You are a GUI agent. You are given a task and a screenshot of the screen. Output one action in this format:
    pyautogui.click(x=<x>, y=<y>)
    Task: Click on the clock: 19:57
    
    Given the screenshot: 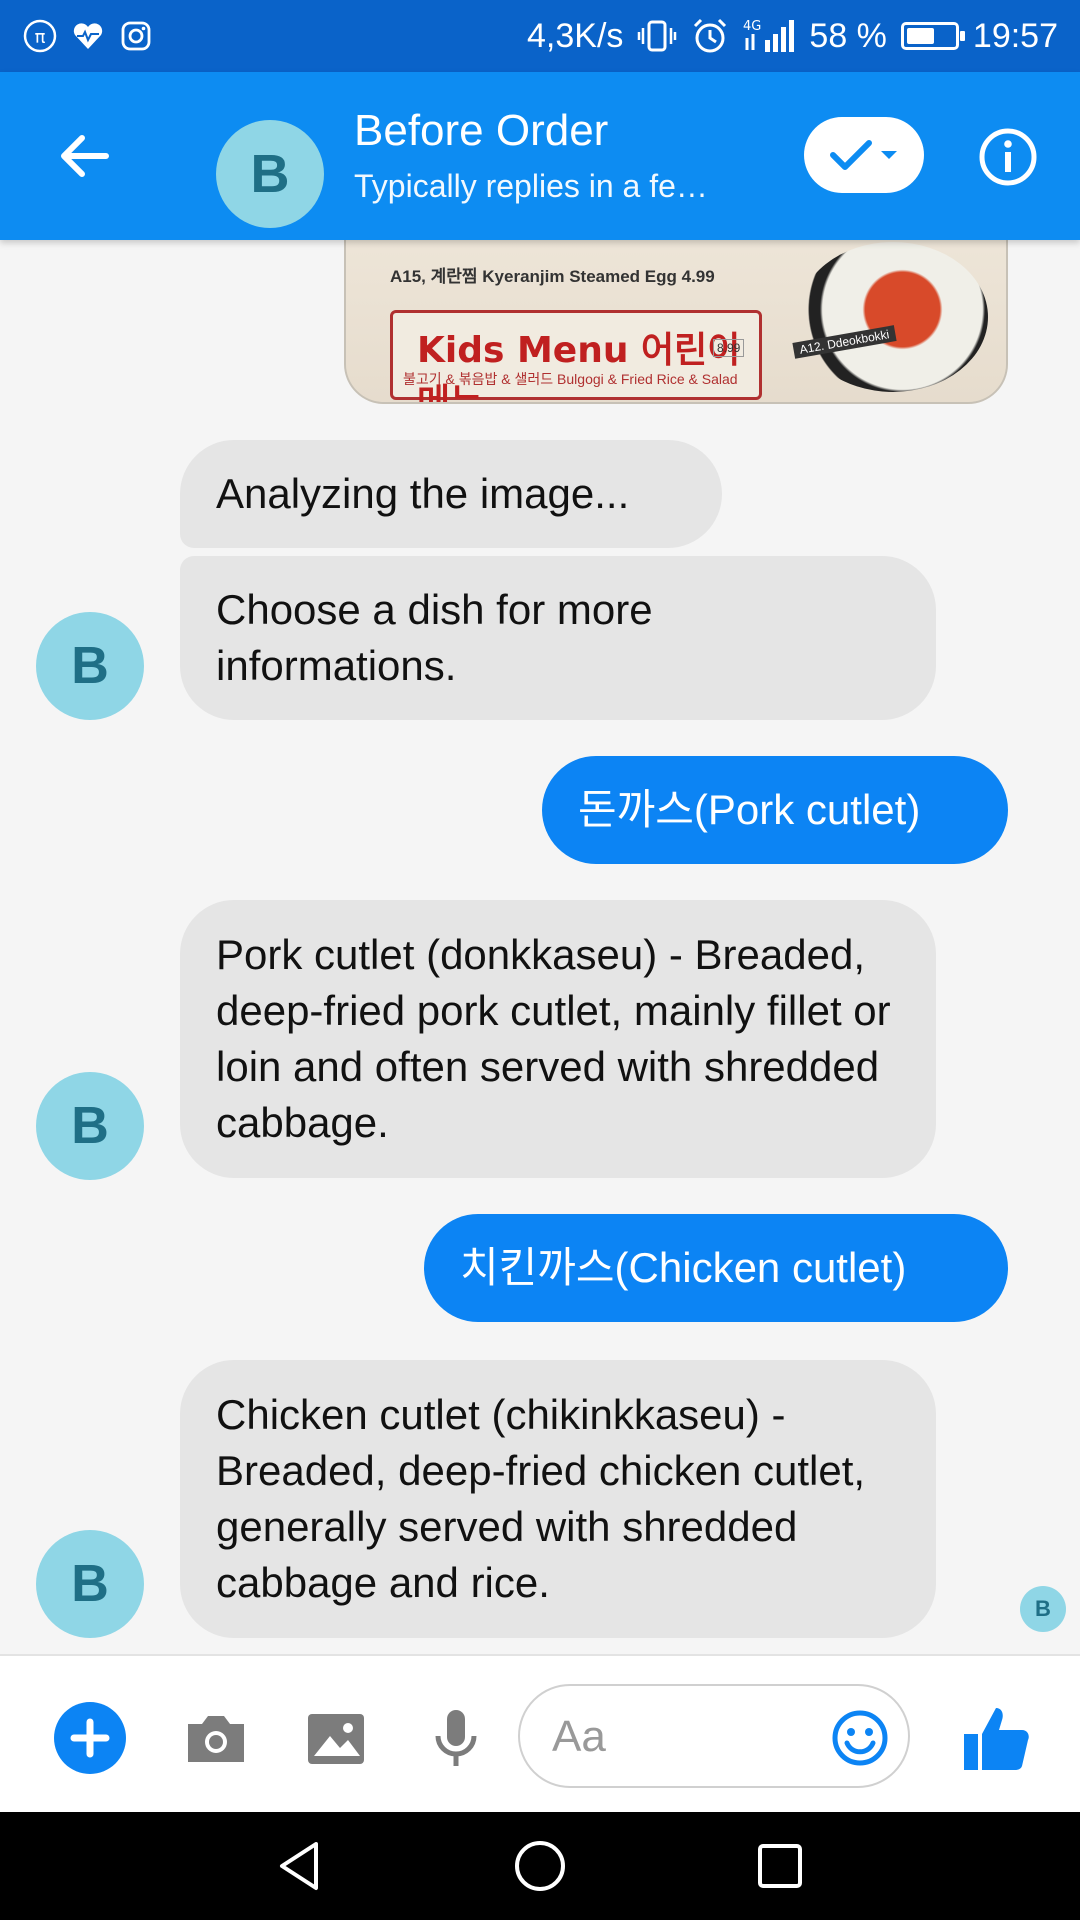 What is the action you would take?
    pyautogui.click(x=1015, y=36)
    